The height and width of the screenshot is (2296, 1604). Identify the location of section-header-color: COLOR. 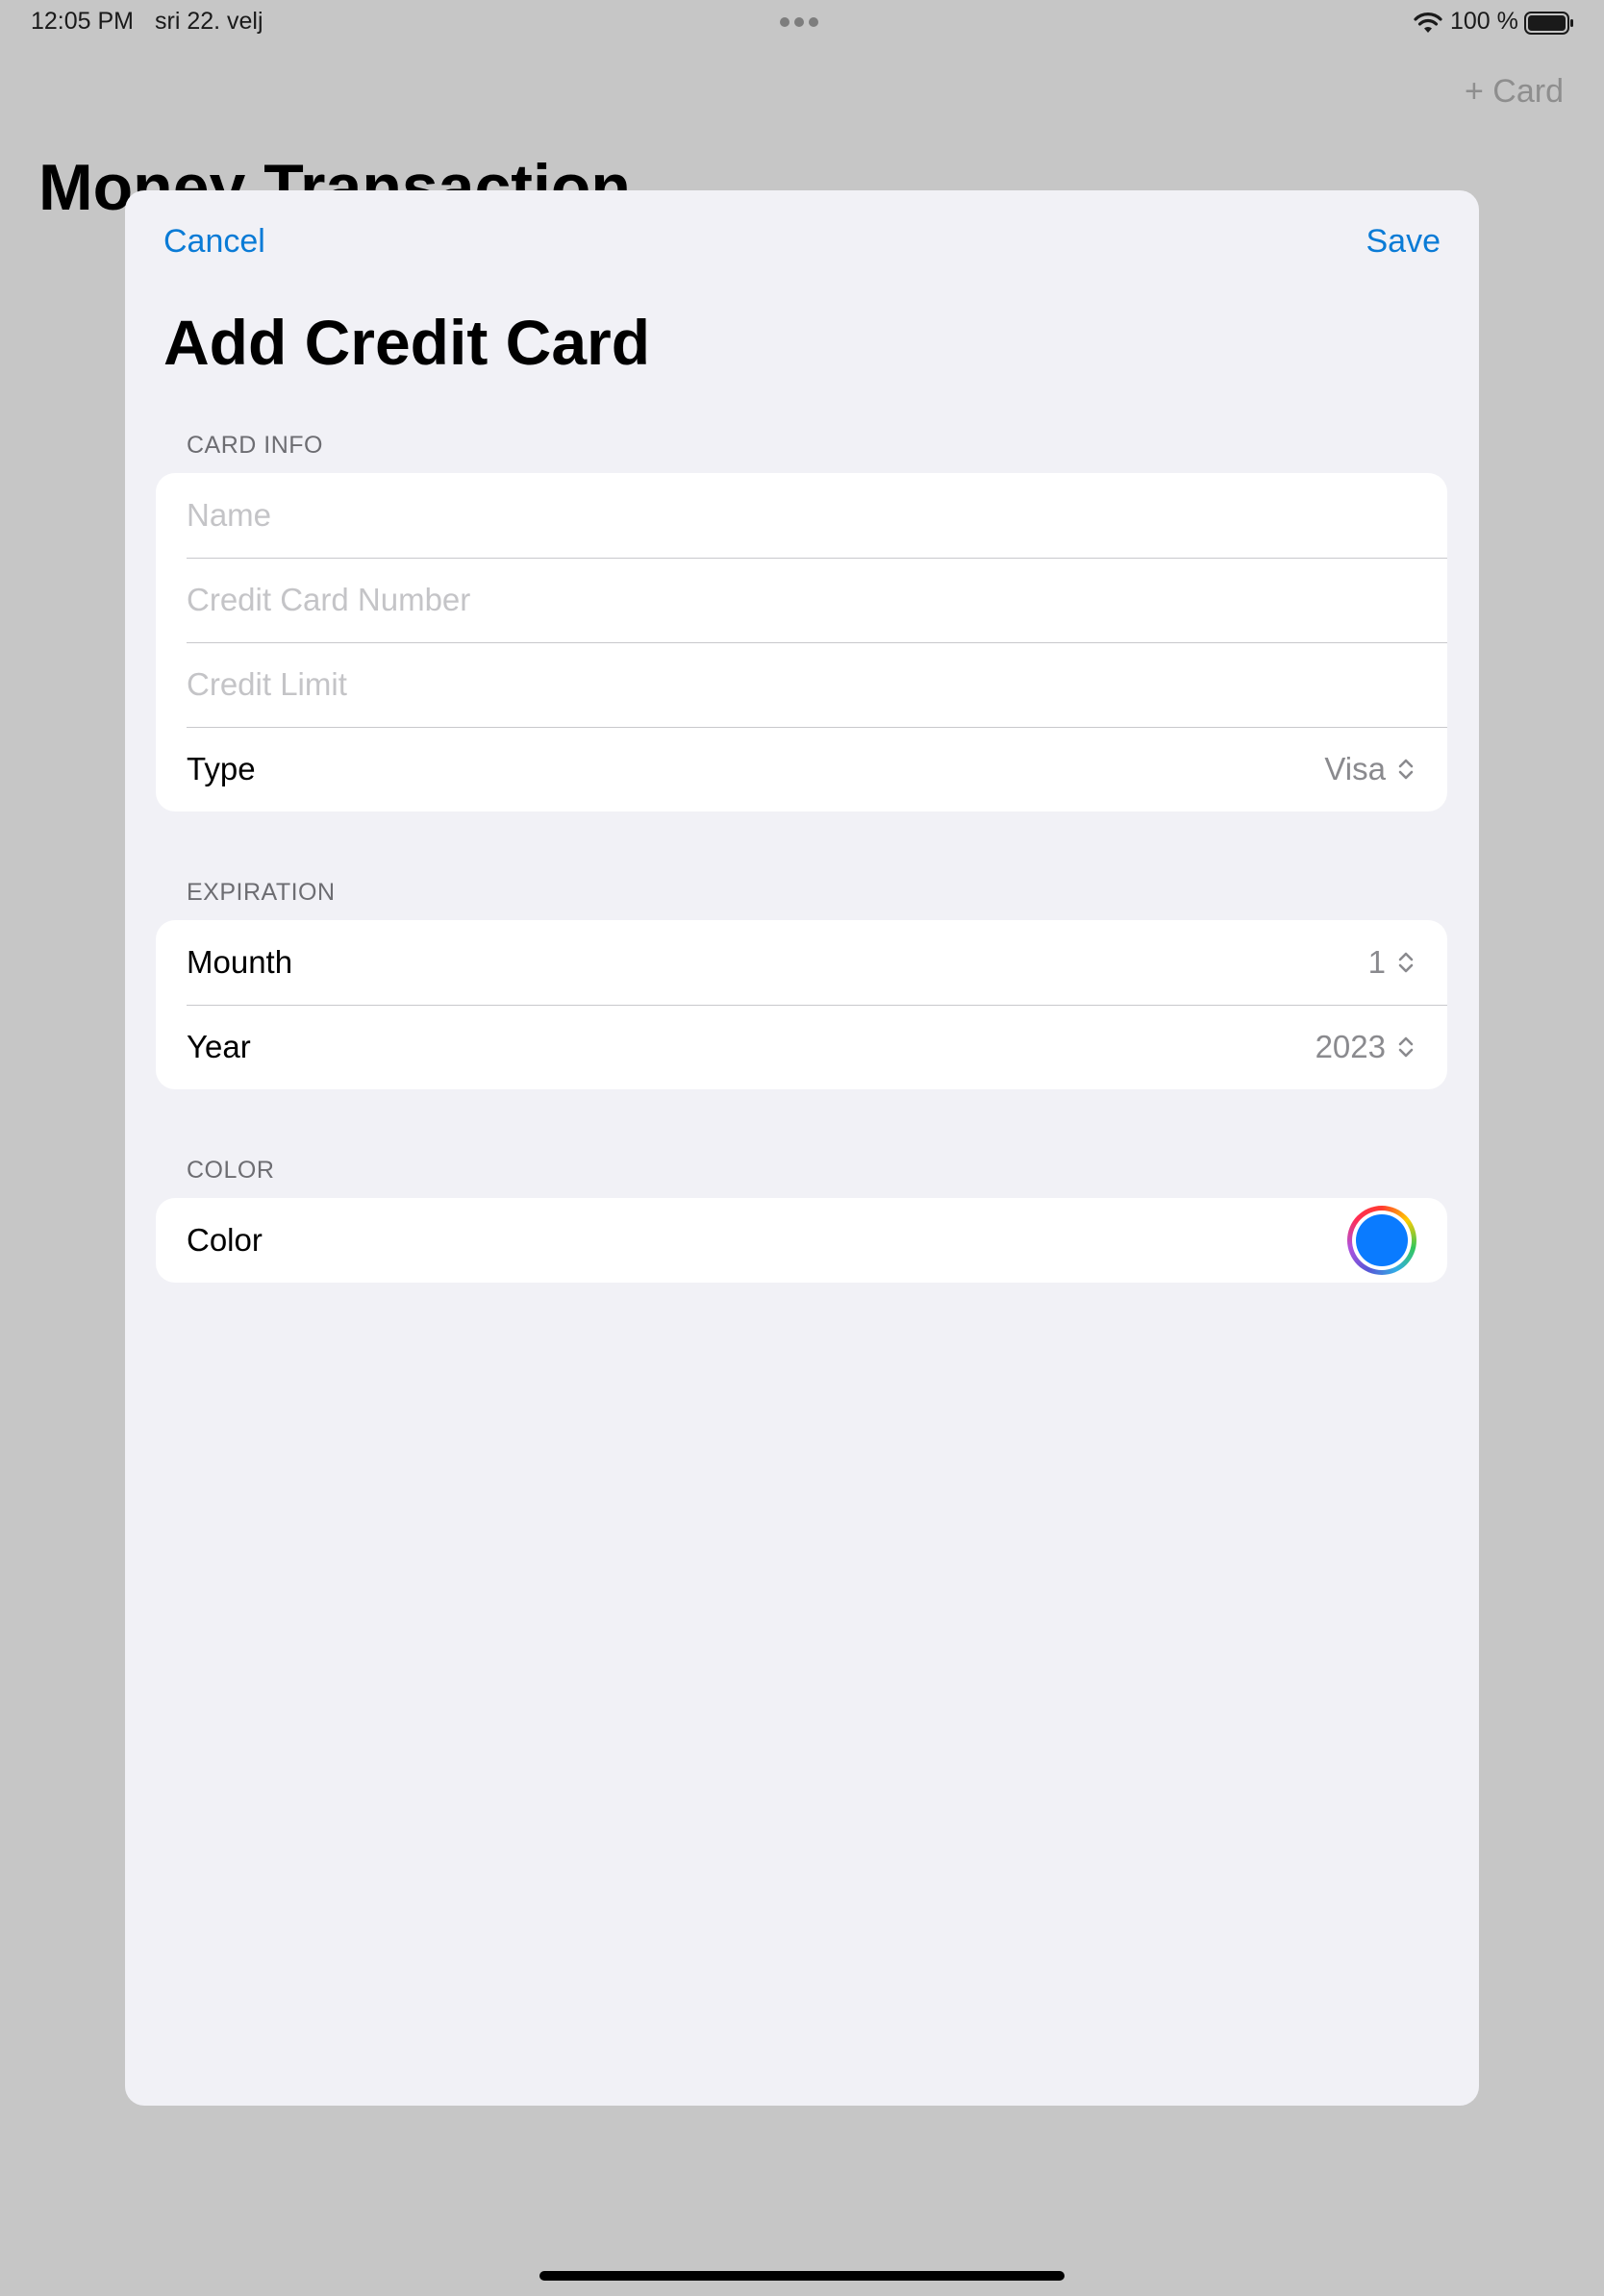
(231, 1170).